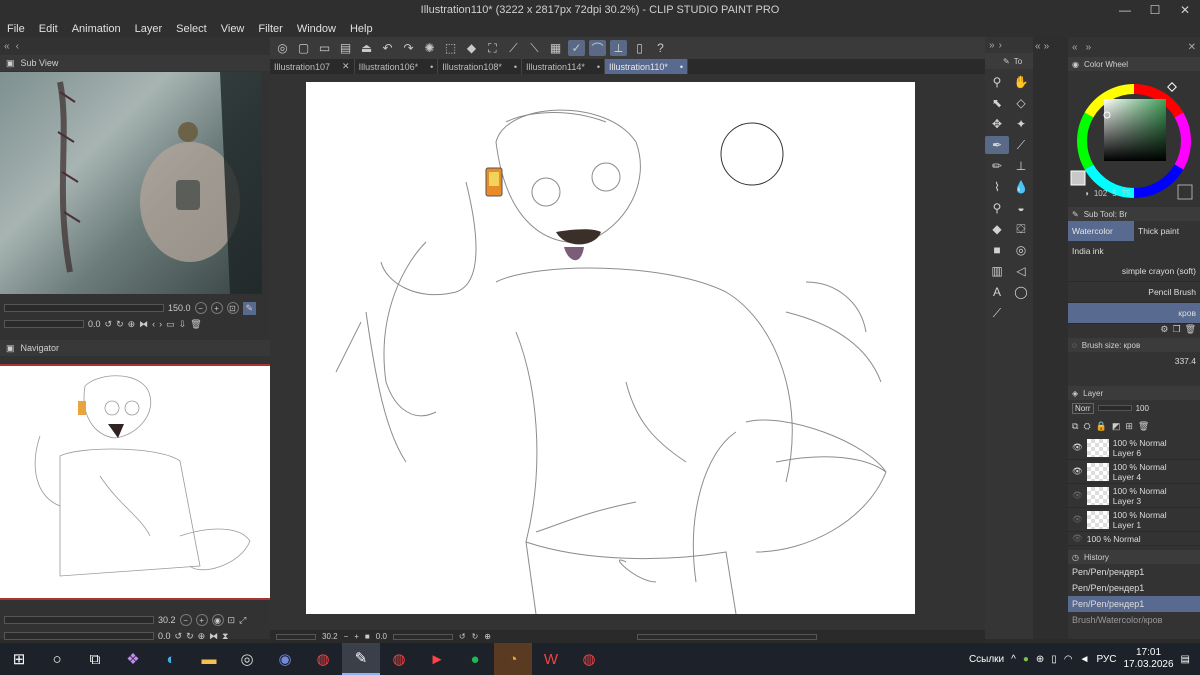  Describe the element at coordinates (986, 659) in the screenshot. I see `links-label: Ссылки` at that location.